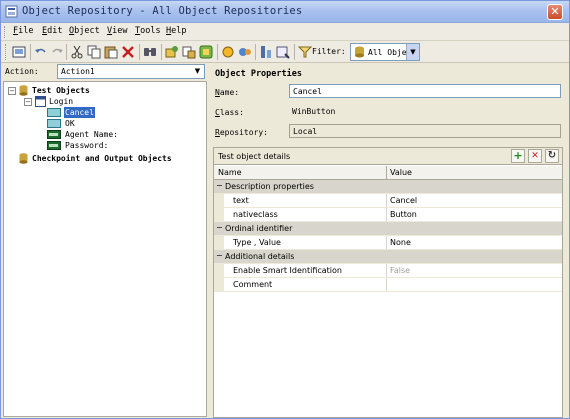  What do you see at coordinates (241, 200) in the screenshot?
I see `property-name: text` at bounding box center [241, 200].